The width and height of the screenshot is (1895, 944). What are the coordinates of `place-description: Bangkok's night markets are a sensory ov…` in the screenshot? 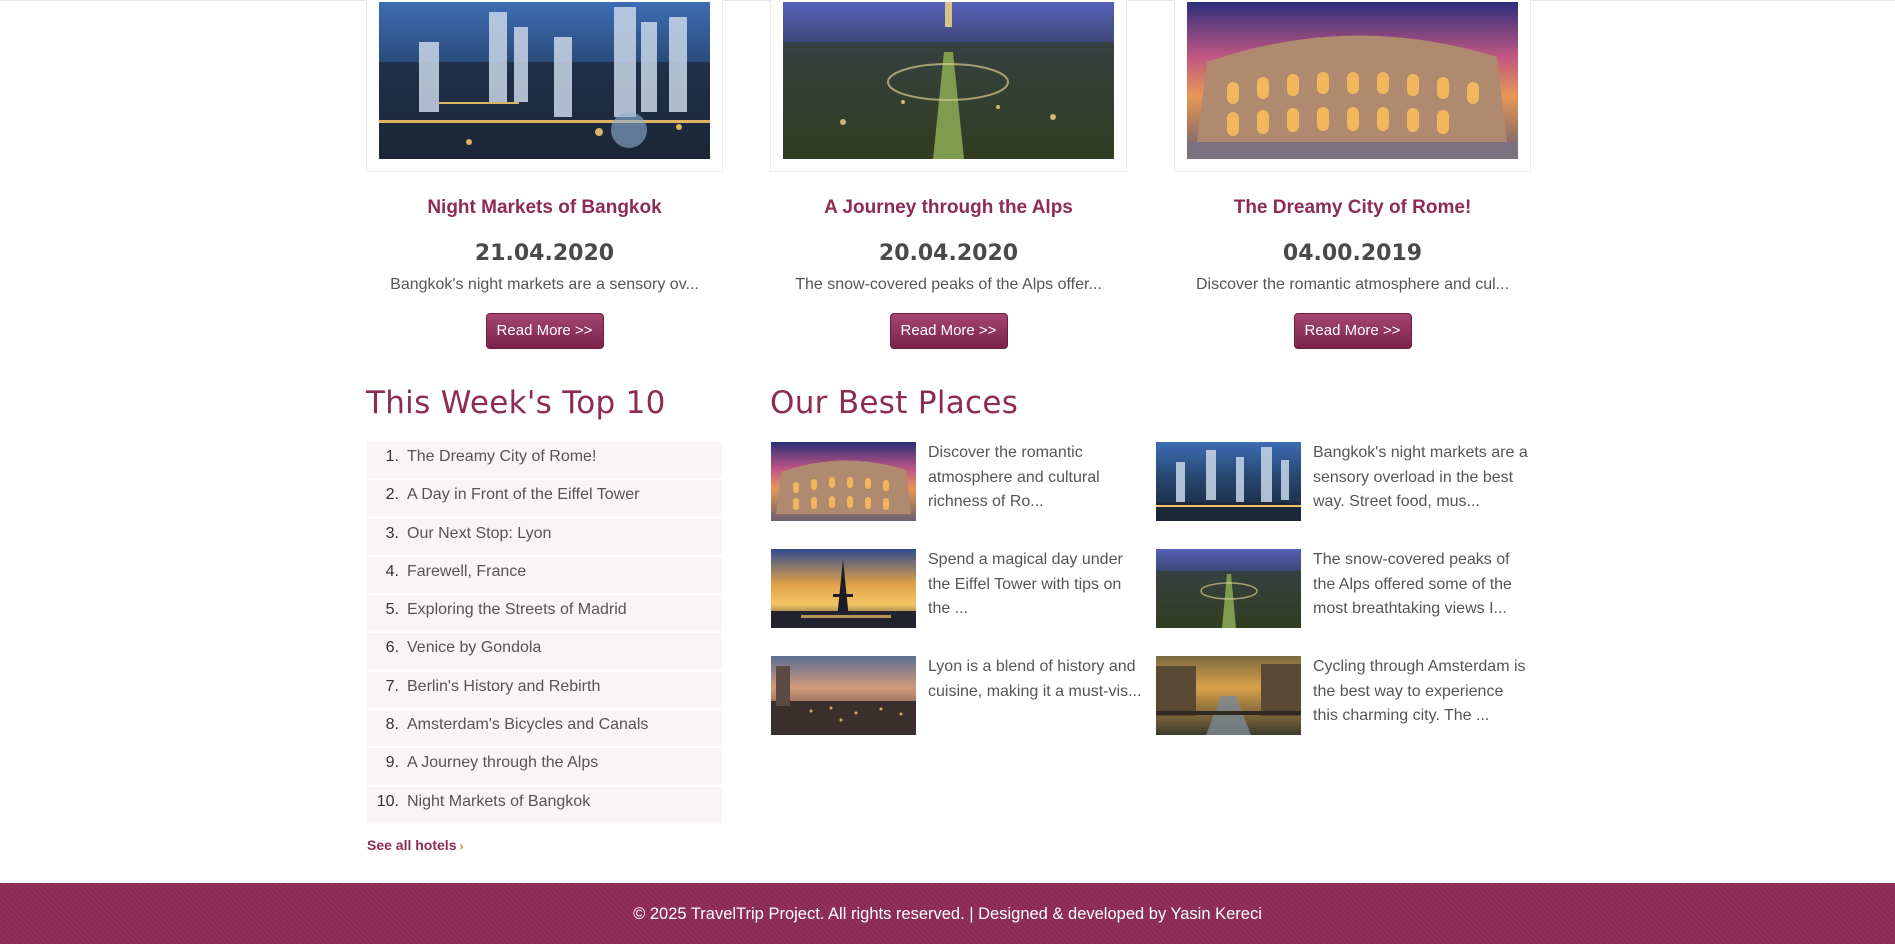 It's located at (1420, 477).